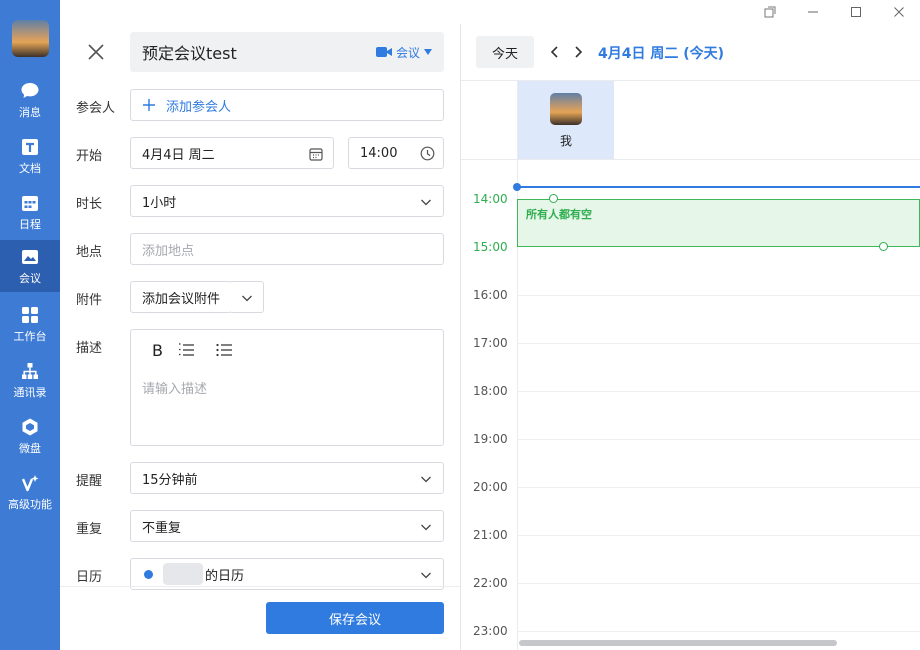 Image resolution: width=920 pixels, height=650 pixels. I want to click on reminder-value: 15分钟前, so click(170, 480).